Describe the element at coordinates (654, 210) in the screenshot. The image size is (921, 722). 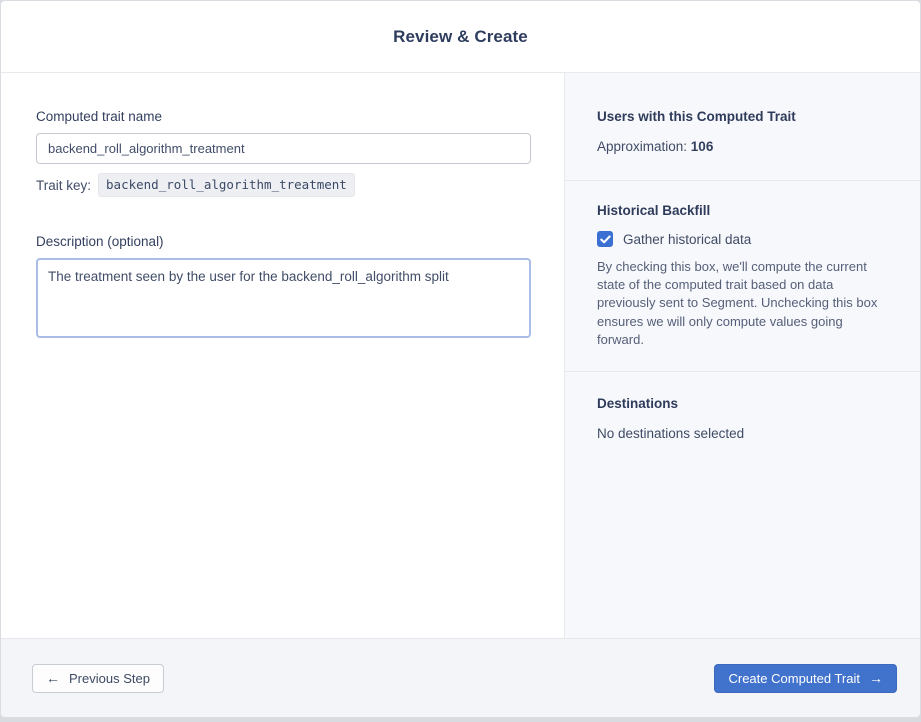
I see `backfill-heading: Historical Backfill` at that location.